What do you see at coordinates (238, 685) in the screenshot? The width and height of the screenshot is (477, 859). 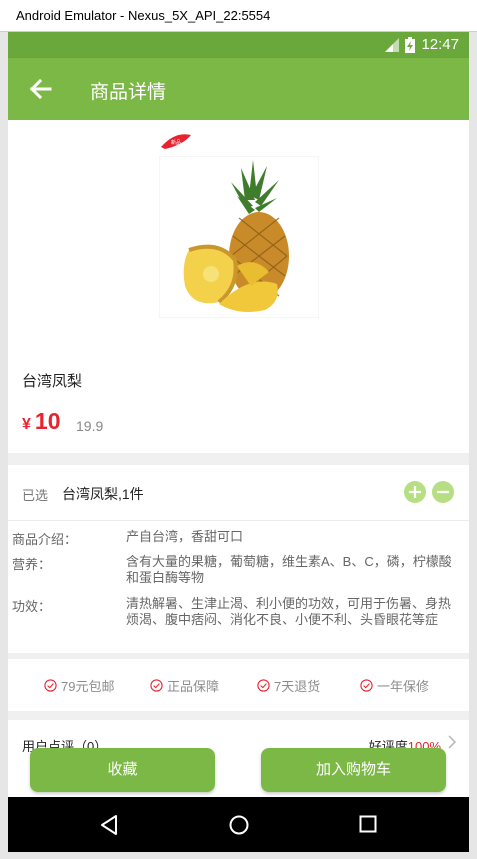 I see `service-guarantees: 79元包邮 正品保障 7天退货 一年保修` at bounding box center [238, 685].